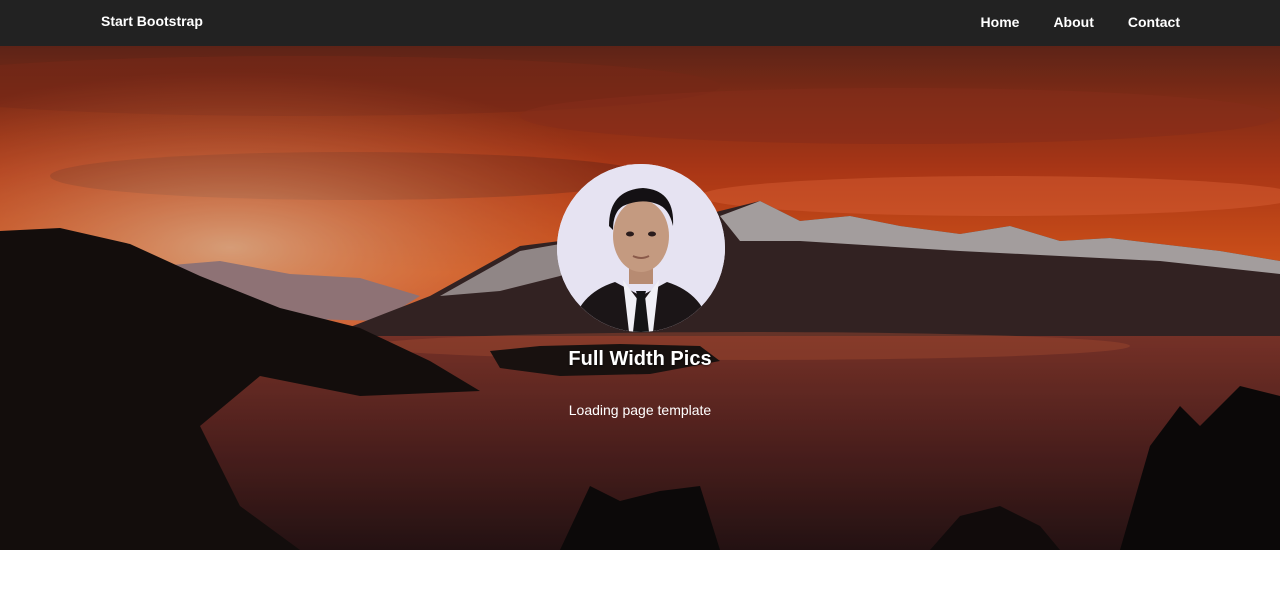 The height and width of the screenshot is (609, 1280). I want to click on profile-avatar, so click(641, 248).